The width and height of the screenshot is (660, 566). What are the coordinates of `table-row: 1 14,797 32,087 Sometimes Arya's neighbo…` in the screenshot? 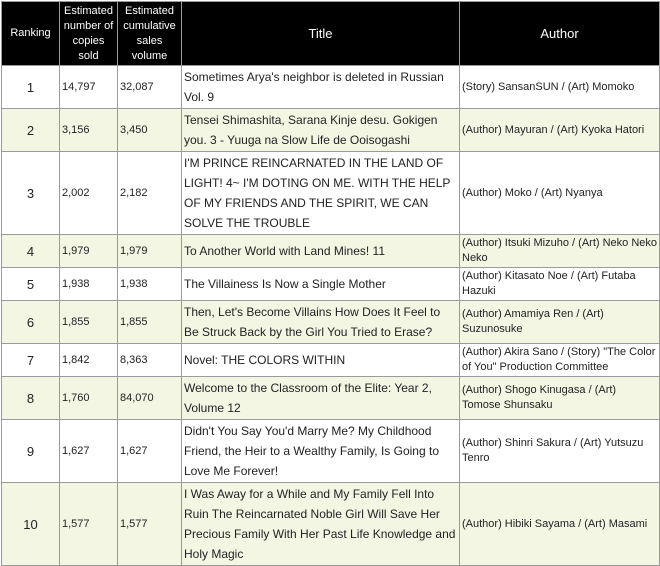 It's located at (330, 87).